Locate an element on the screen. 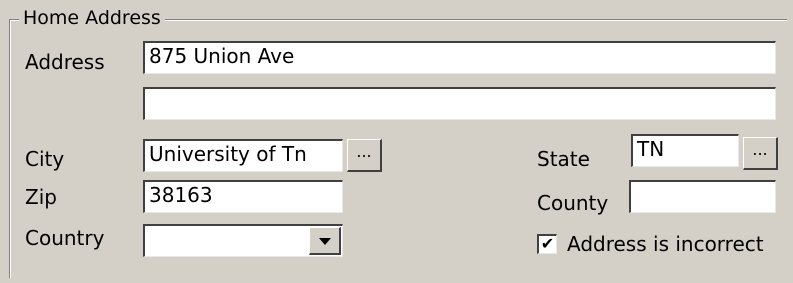  address-line2-input is located at coordinates (459, 103).